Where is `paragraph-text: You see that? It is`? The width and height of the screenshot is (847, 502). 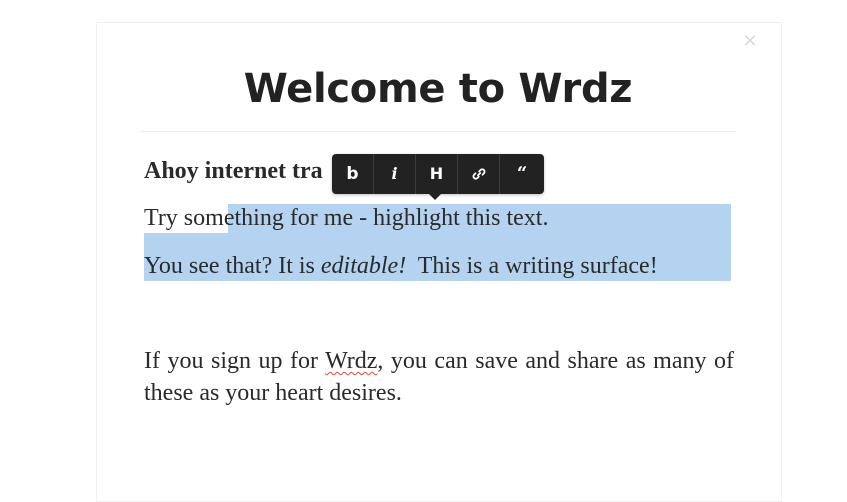 paragraph-text: You see that? It is is located at coordinates (232, 266).